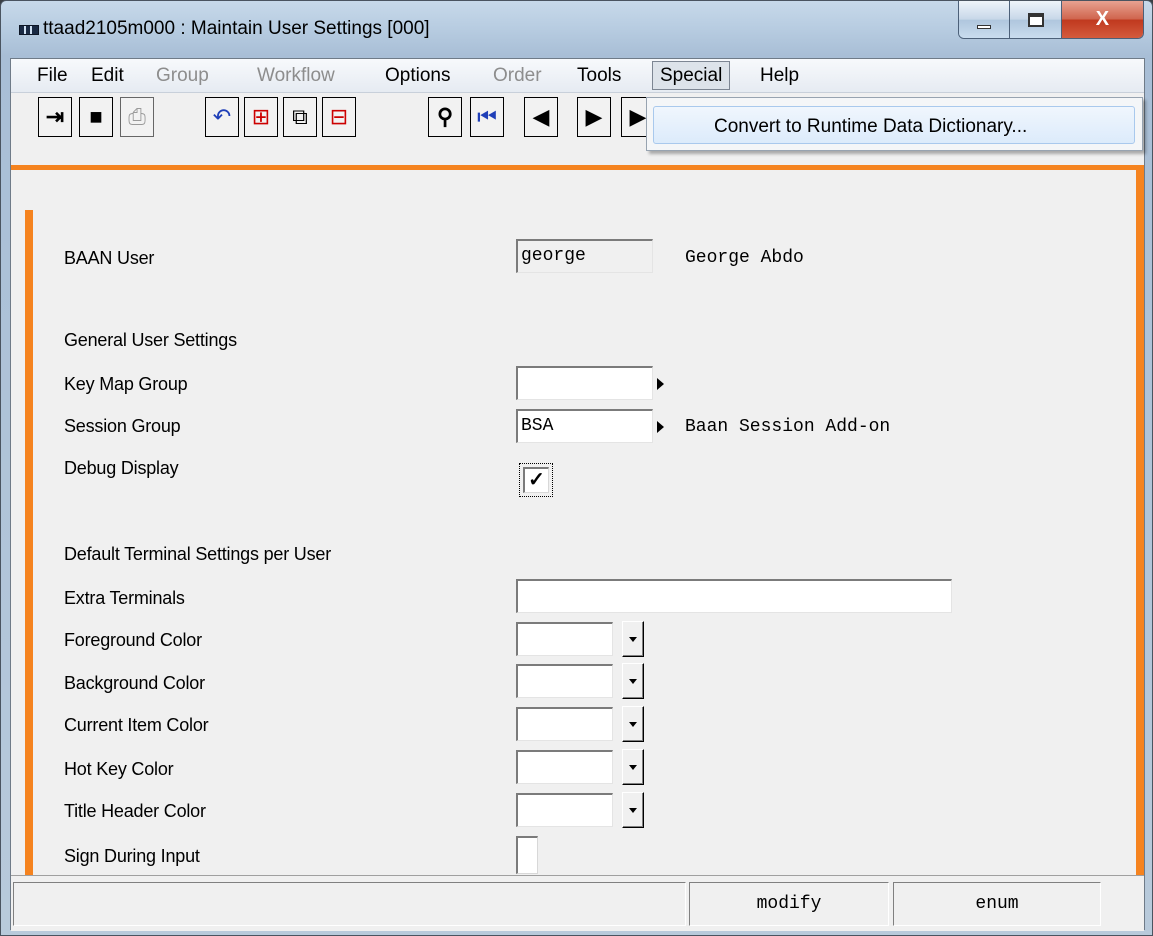 The height and width of the screenshot is (936, 1153). What do you see at coordinates (788, 427) in the screenshot?
I see `session-group-description: Baan Session Add-on` at bounding box center [788, 427].